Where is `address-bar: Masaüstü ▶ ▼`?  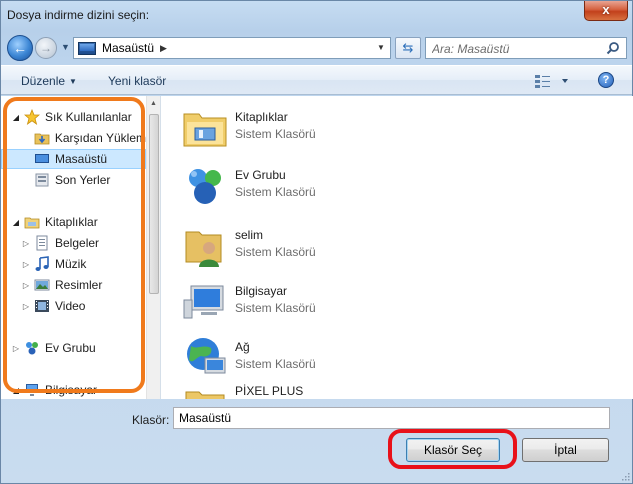 address-bar: Masaüstü ▶ ▼ is located at coordinates (232, 48).